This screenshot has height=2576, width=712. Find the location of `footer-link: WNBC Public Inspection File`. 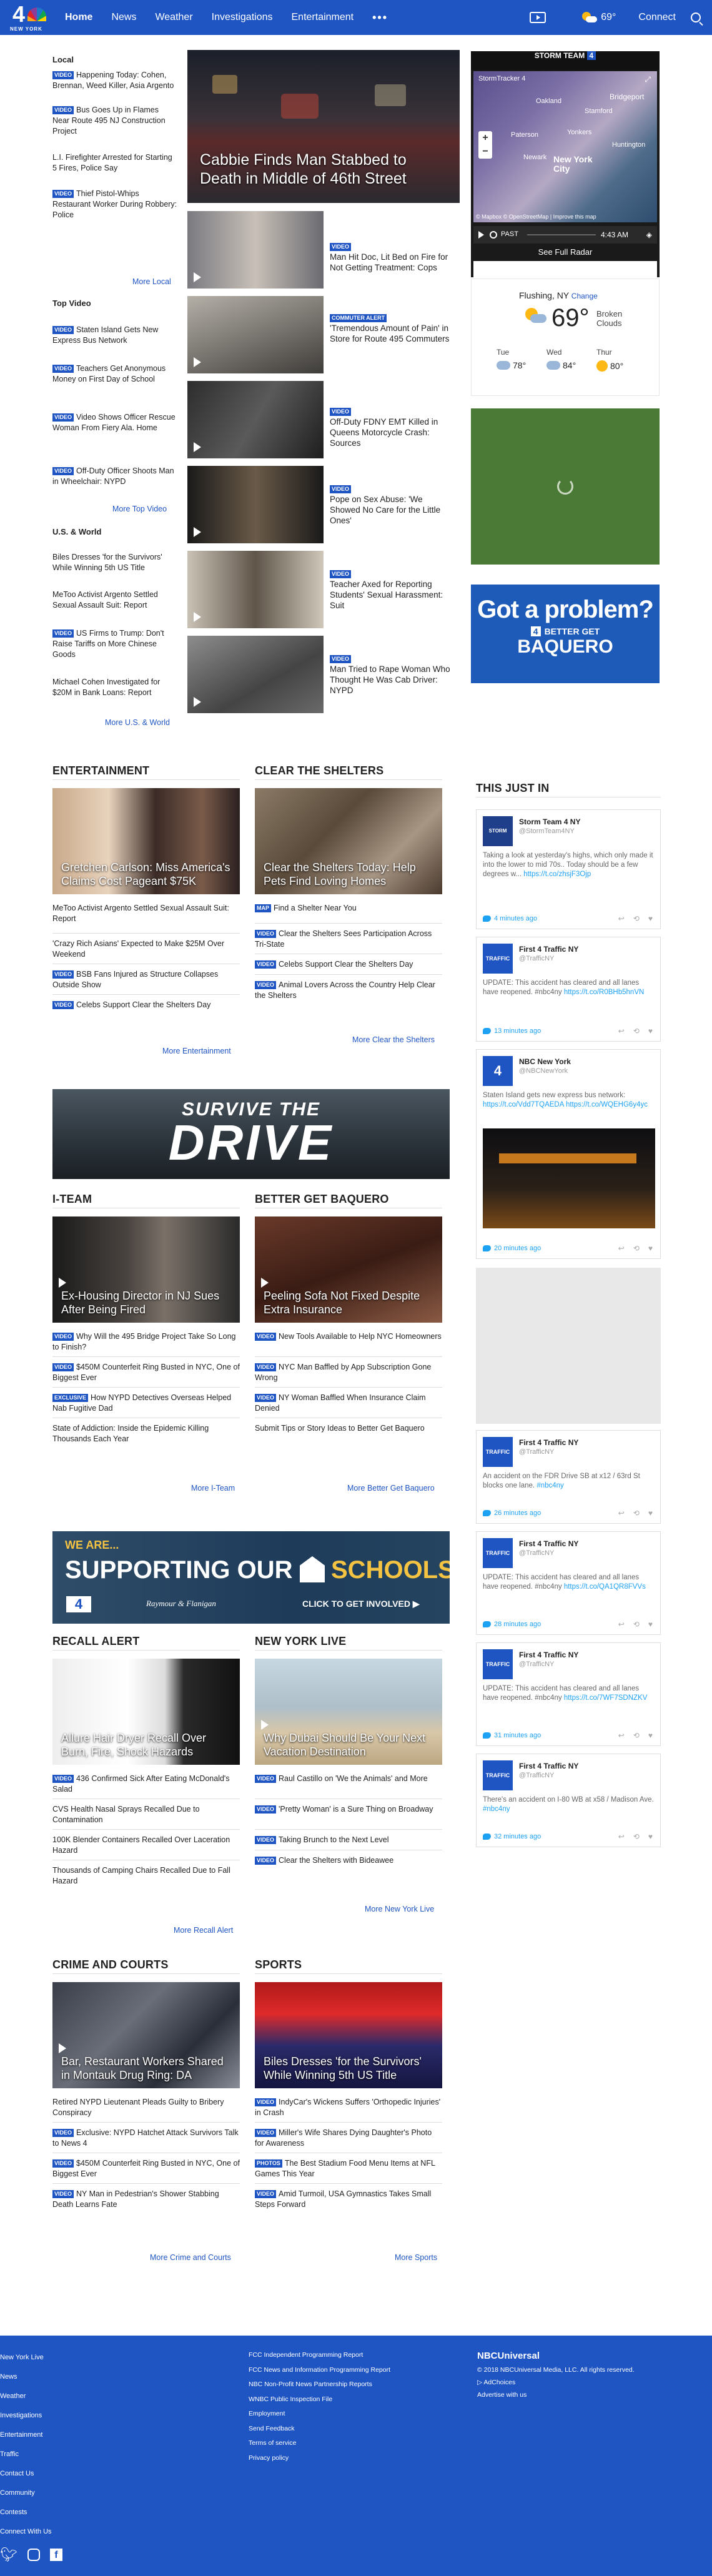

footer-link: WNBC Public Inspection File is located at coordinates (320, 2399).